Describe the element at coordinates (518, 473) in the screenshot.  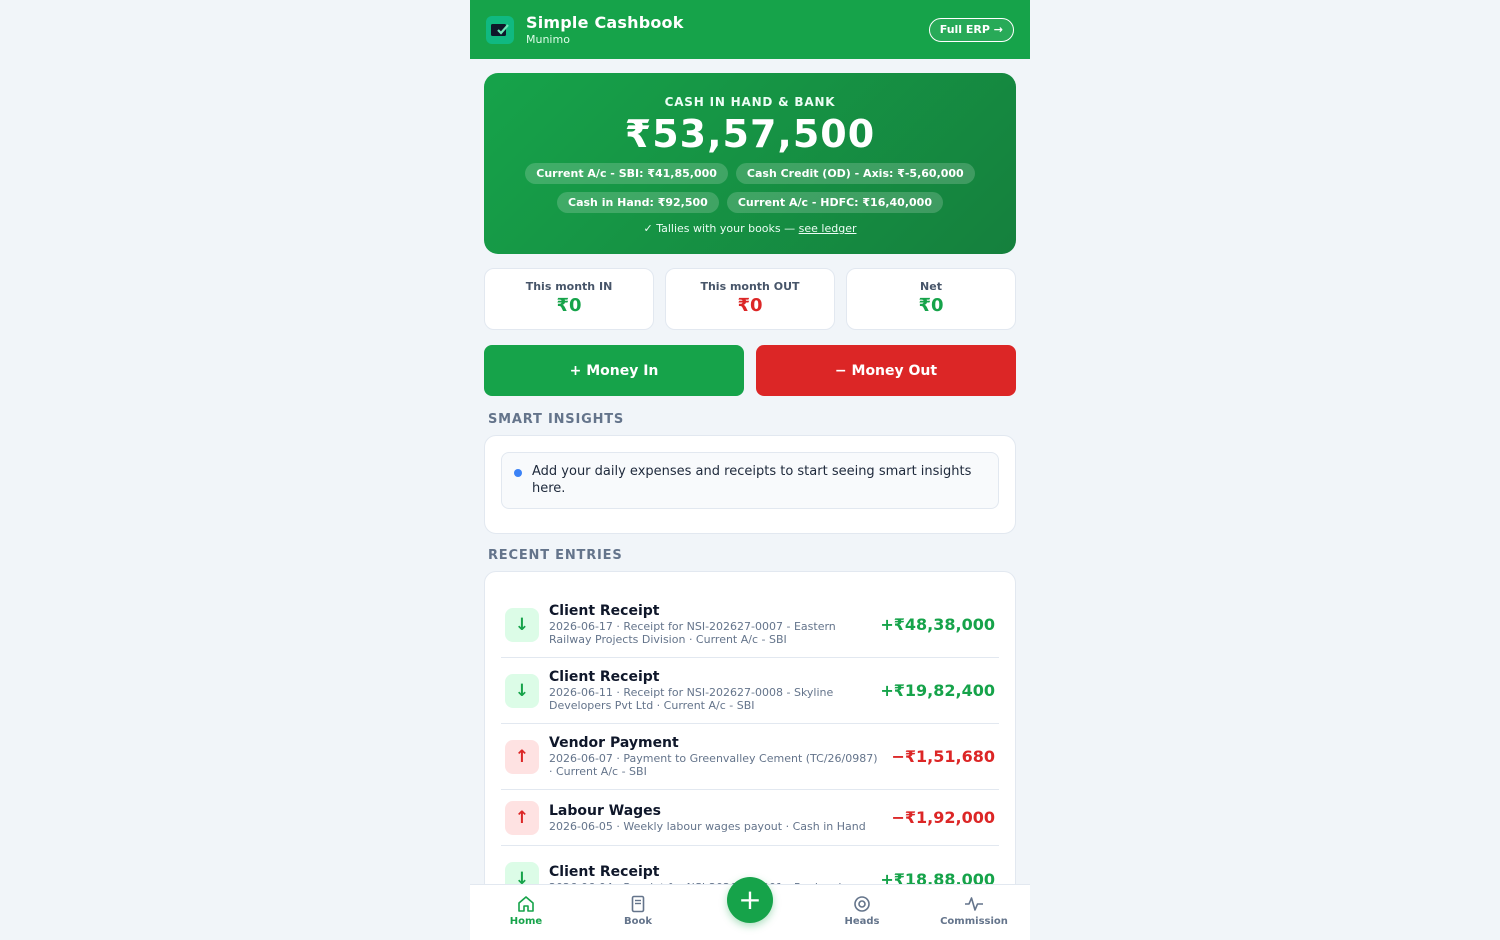
I see `bullet-dot-icon` at that location.